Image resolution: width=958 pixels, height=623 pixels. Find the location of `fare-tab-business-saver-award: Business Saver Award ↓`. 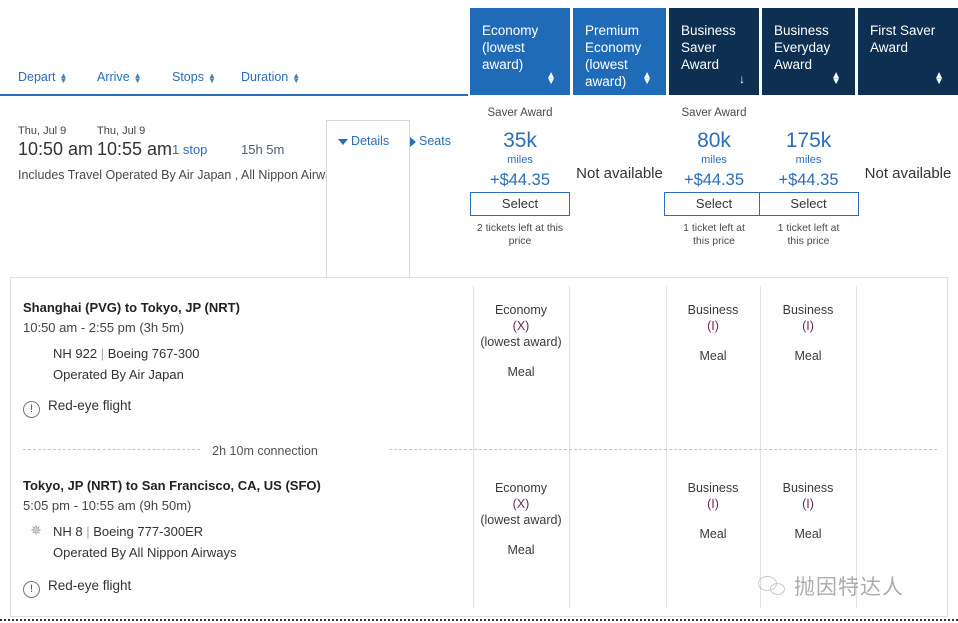

fare-tab-business-saver-award: Business Saver Award ↓ is located at coordinates (714, 51).